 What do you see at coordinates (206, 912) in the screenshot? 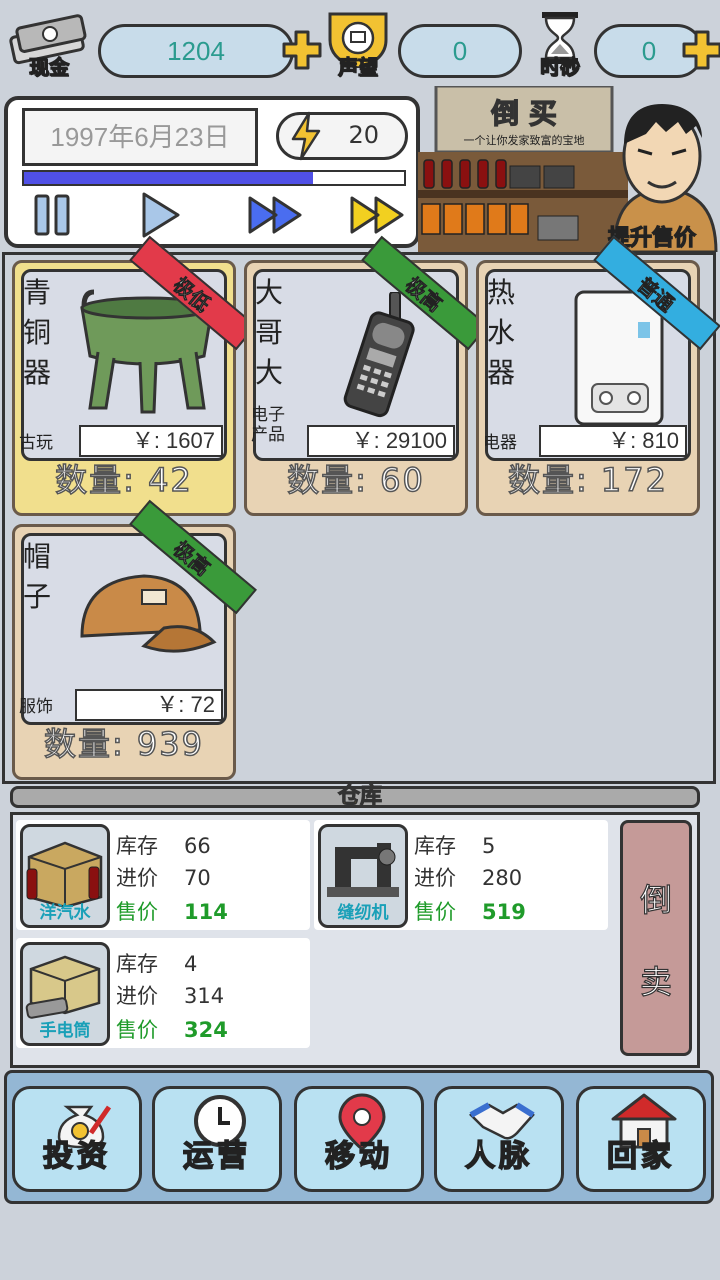
I see `sell-value: 114` at bounding box center [206, 912].